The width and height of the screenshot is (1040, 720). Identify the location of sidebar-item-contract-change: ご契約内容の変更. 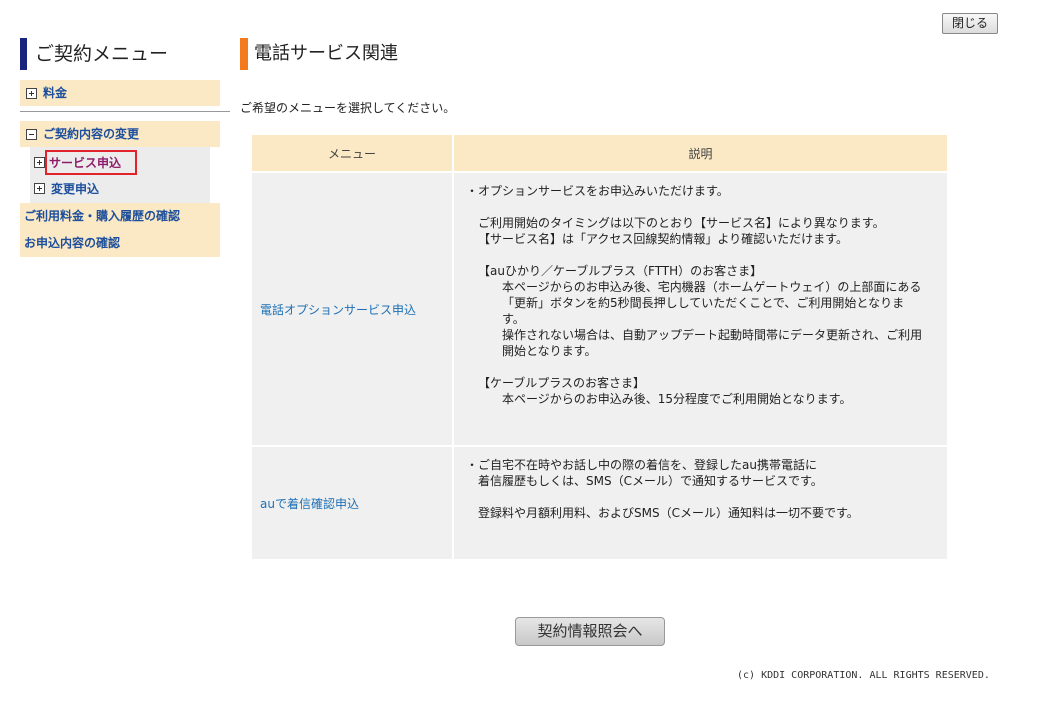
(120, 134).